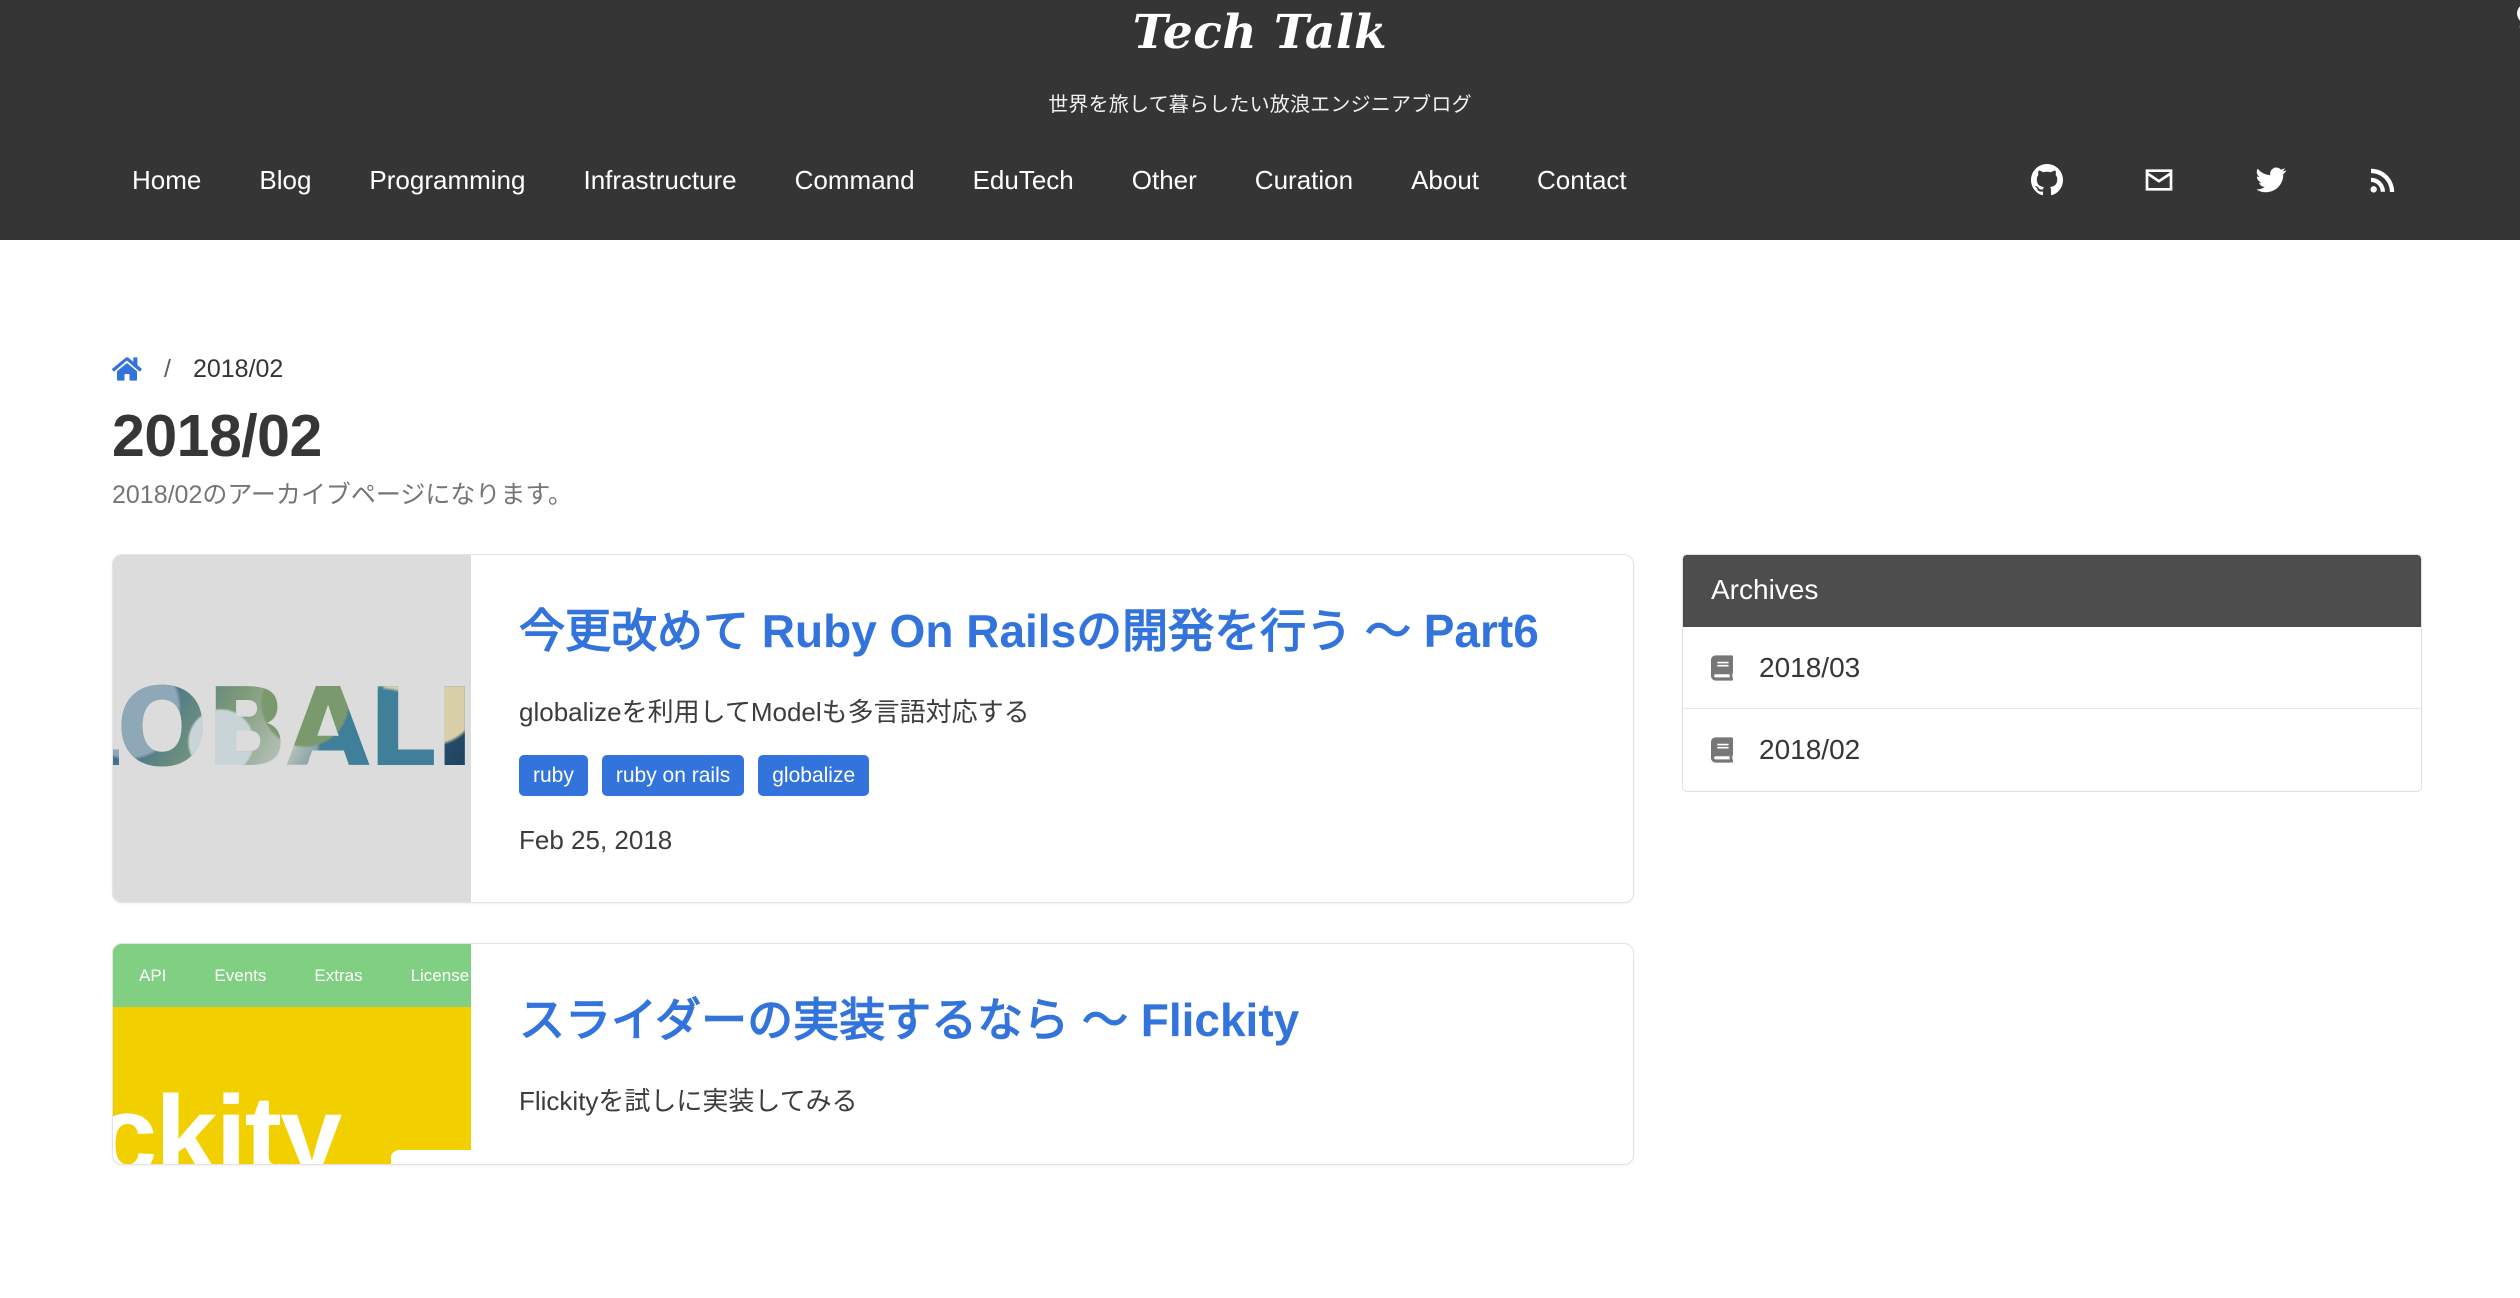 The height and width of the screenshot is (1298, 2520). Describe the element at coordinates (227, 1119) in the screenshot. I see `flickity-banner-word: ckity` at that location.